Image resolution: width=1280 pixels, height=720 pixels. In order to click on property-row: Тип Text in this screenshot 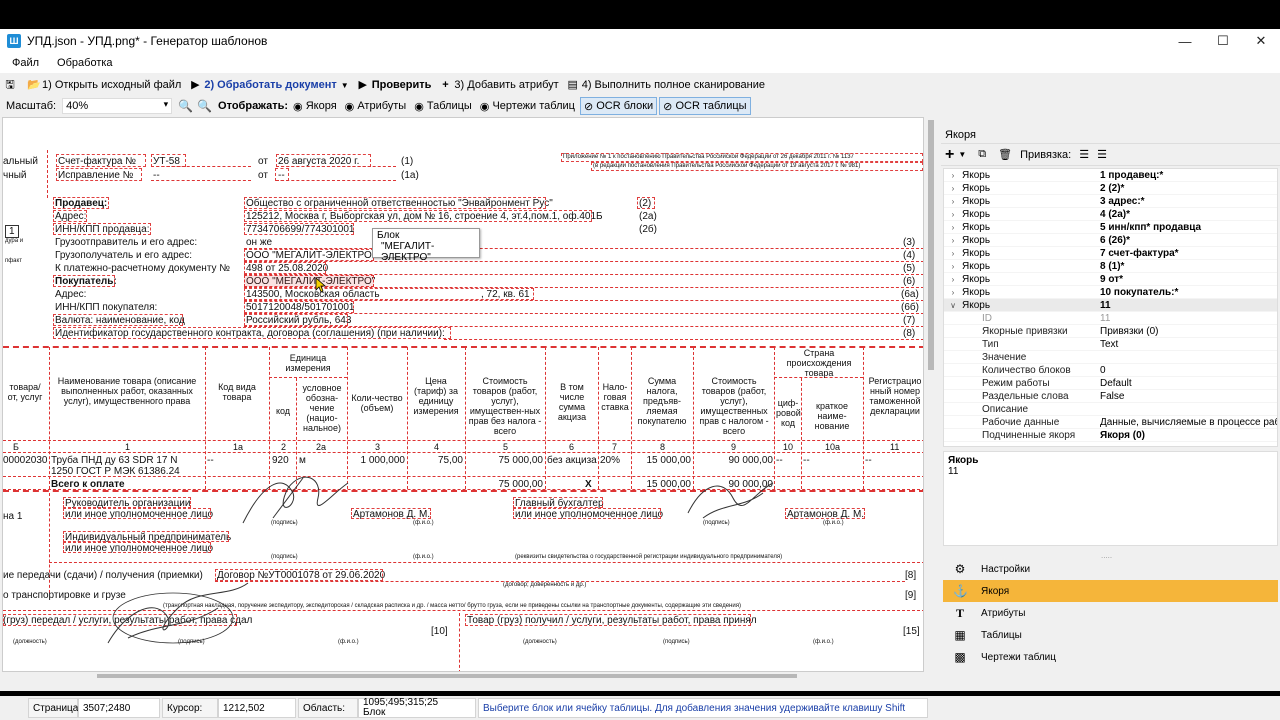, I will do `click(1110, 344)`.